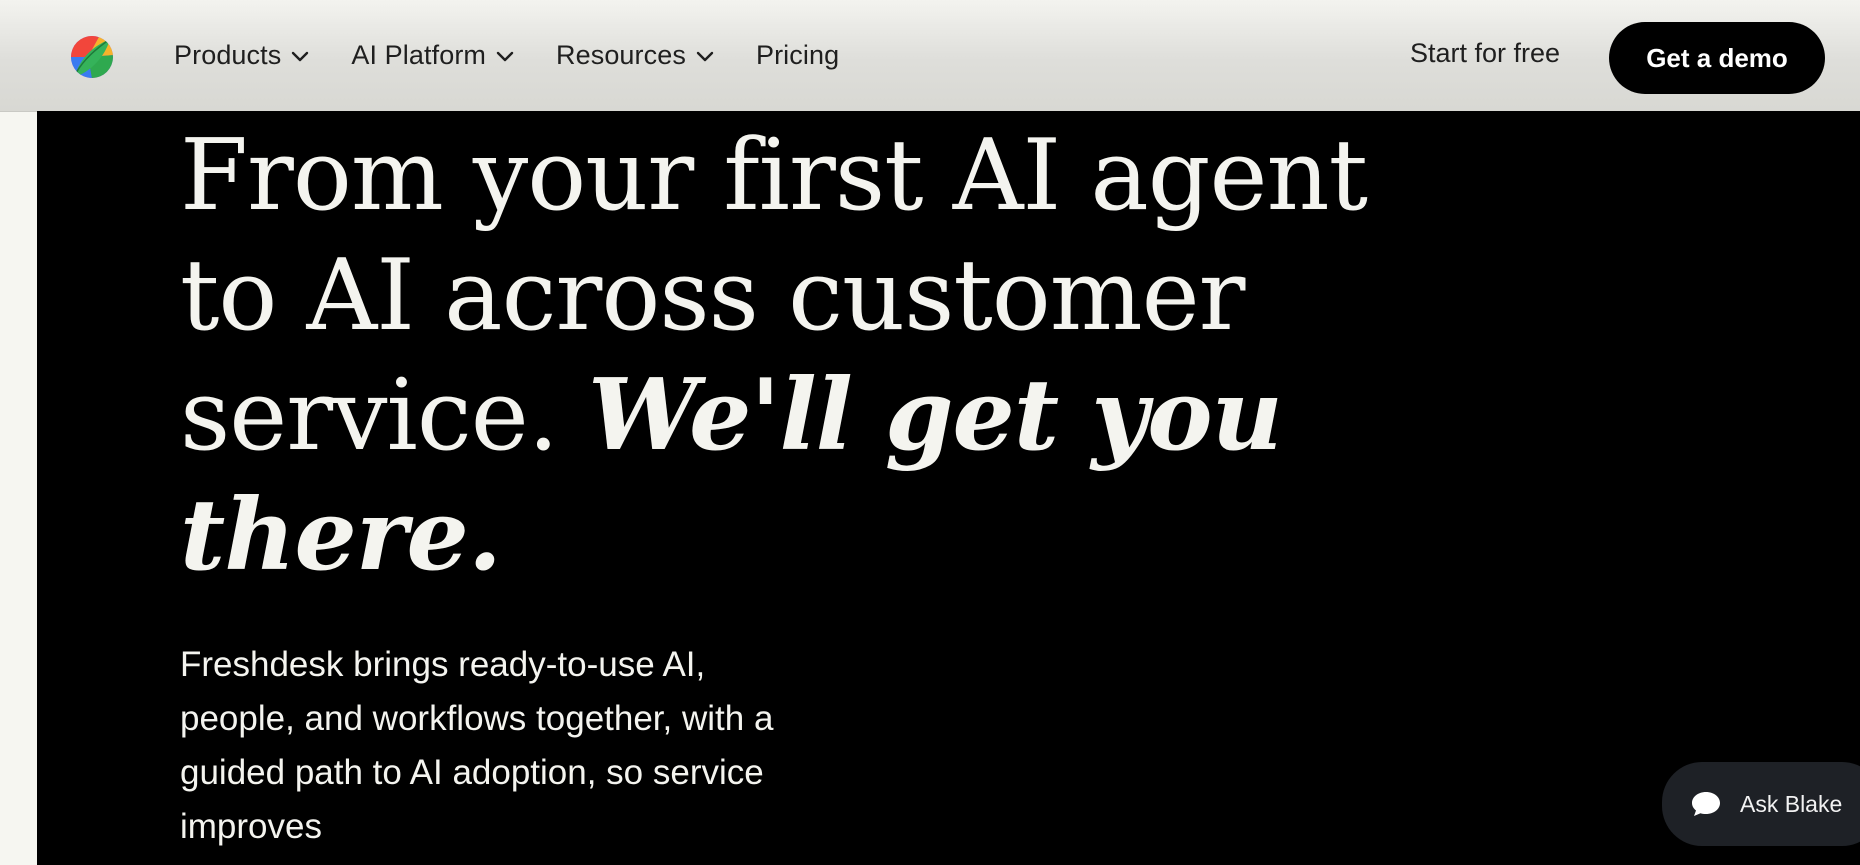 Image resolution: width=1860 pixels, height=865 pixels. I want to click on nav-products: Products, so click(241, 55).